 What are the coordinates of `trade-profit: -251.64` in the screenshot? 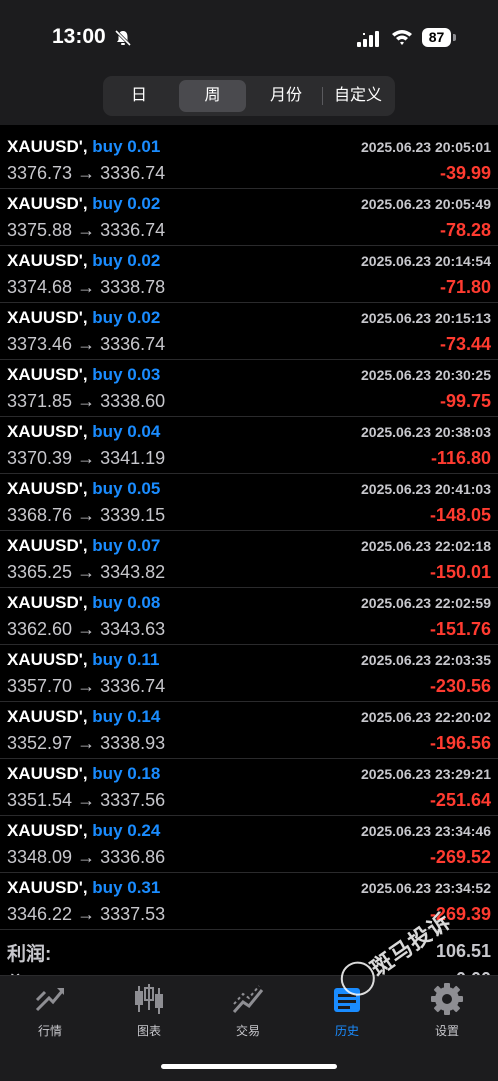 It's located at (460, 800).